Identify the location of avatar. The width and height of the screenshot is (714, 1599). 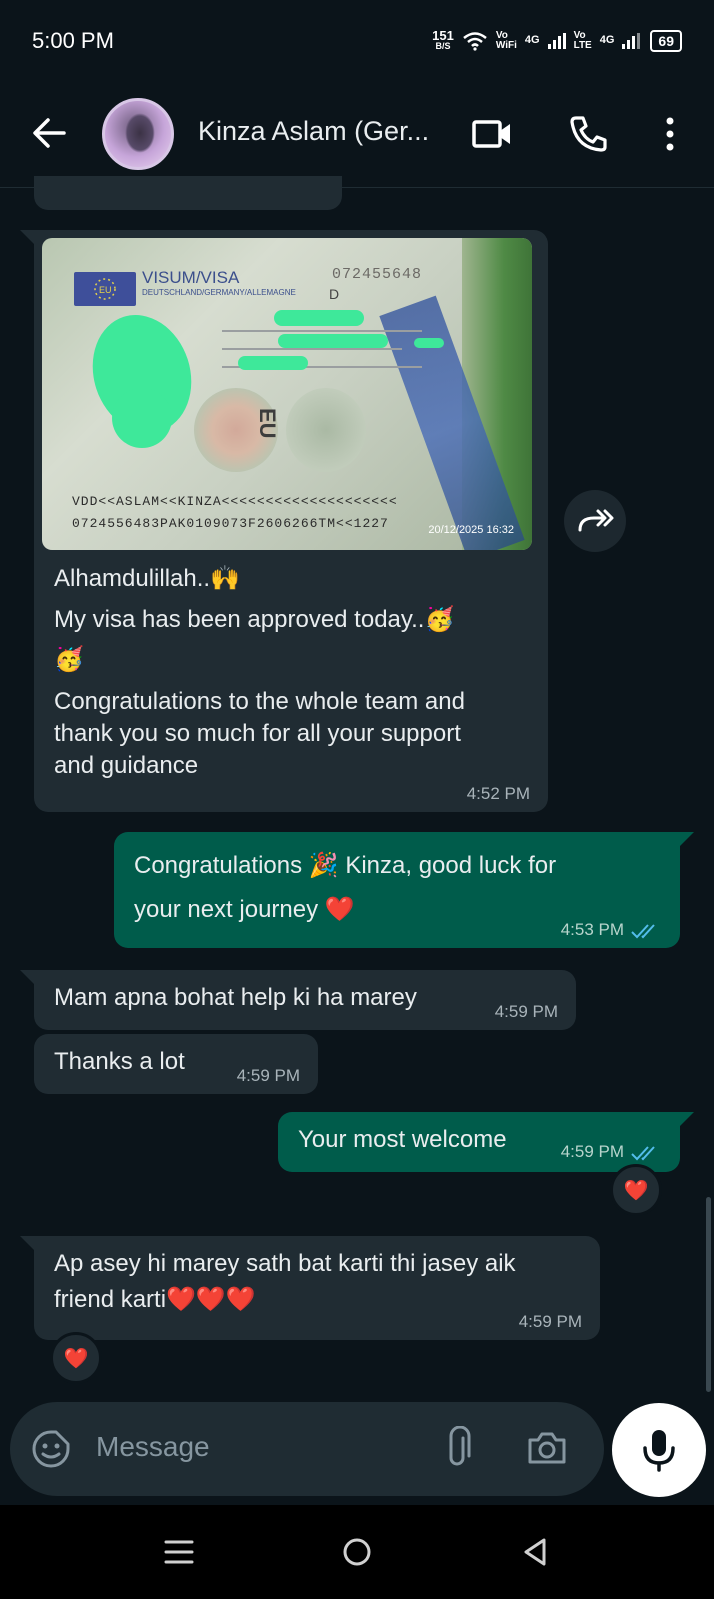
(138, 134).